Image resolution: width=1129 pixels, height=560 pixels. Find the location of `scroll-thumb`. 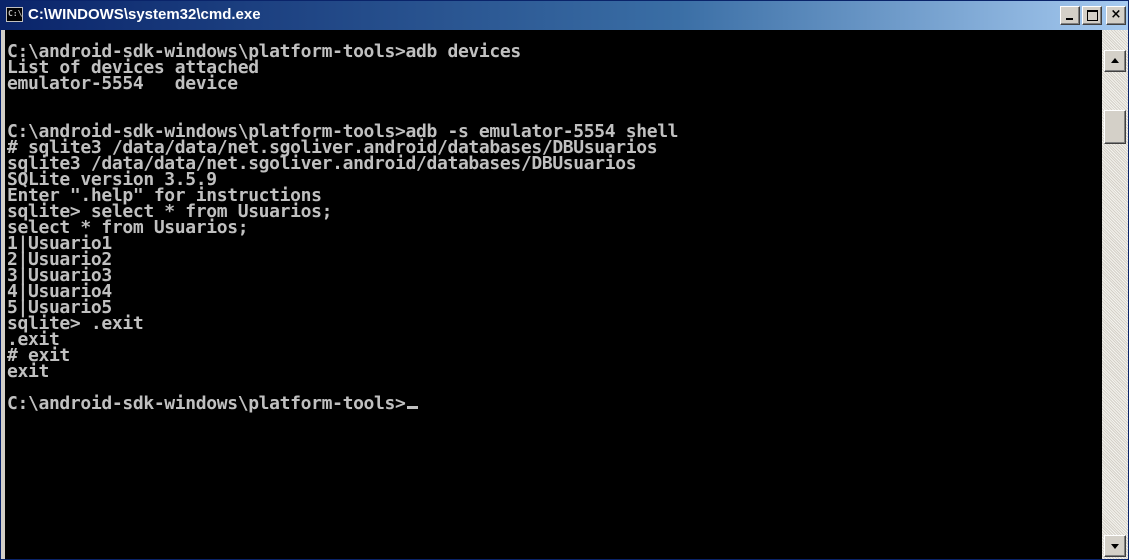

scroll-thumb is located at coordinates (1115, 127).